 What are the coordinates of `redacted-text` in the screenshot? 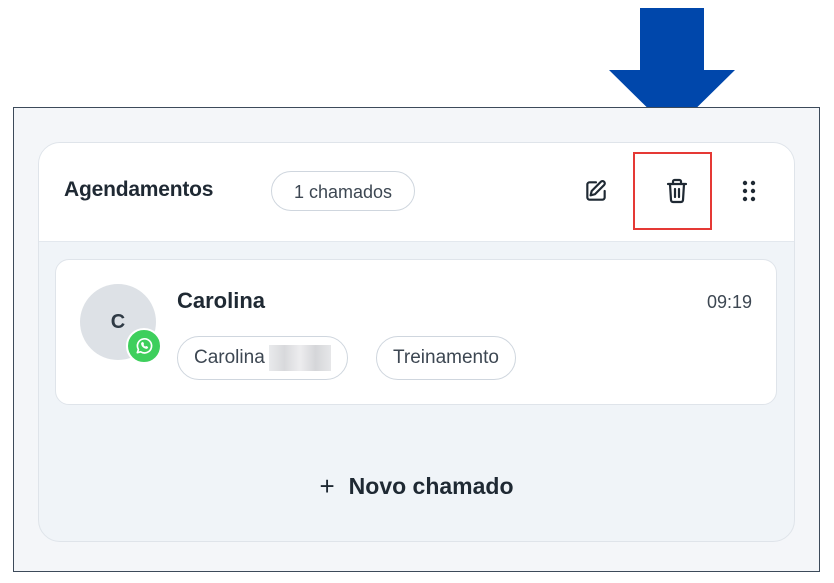 It's located at (299, 357).